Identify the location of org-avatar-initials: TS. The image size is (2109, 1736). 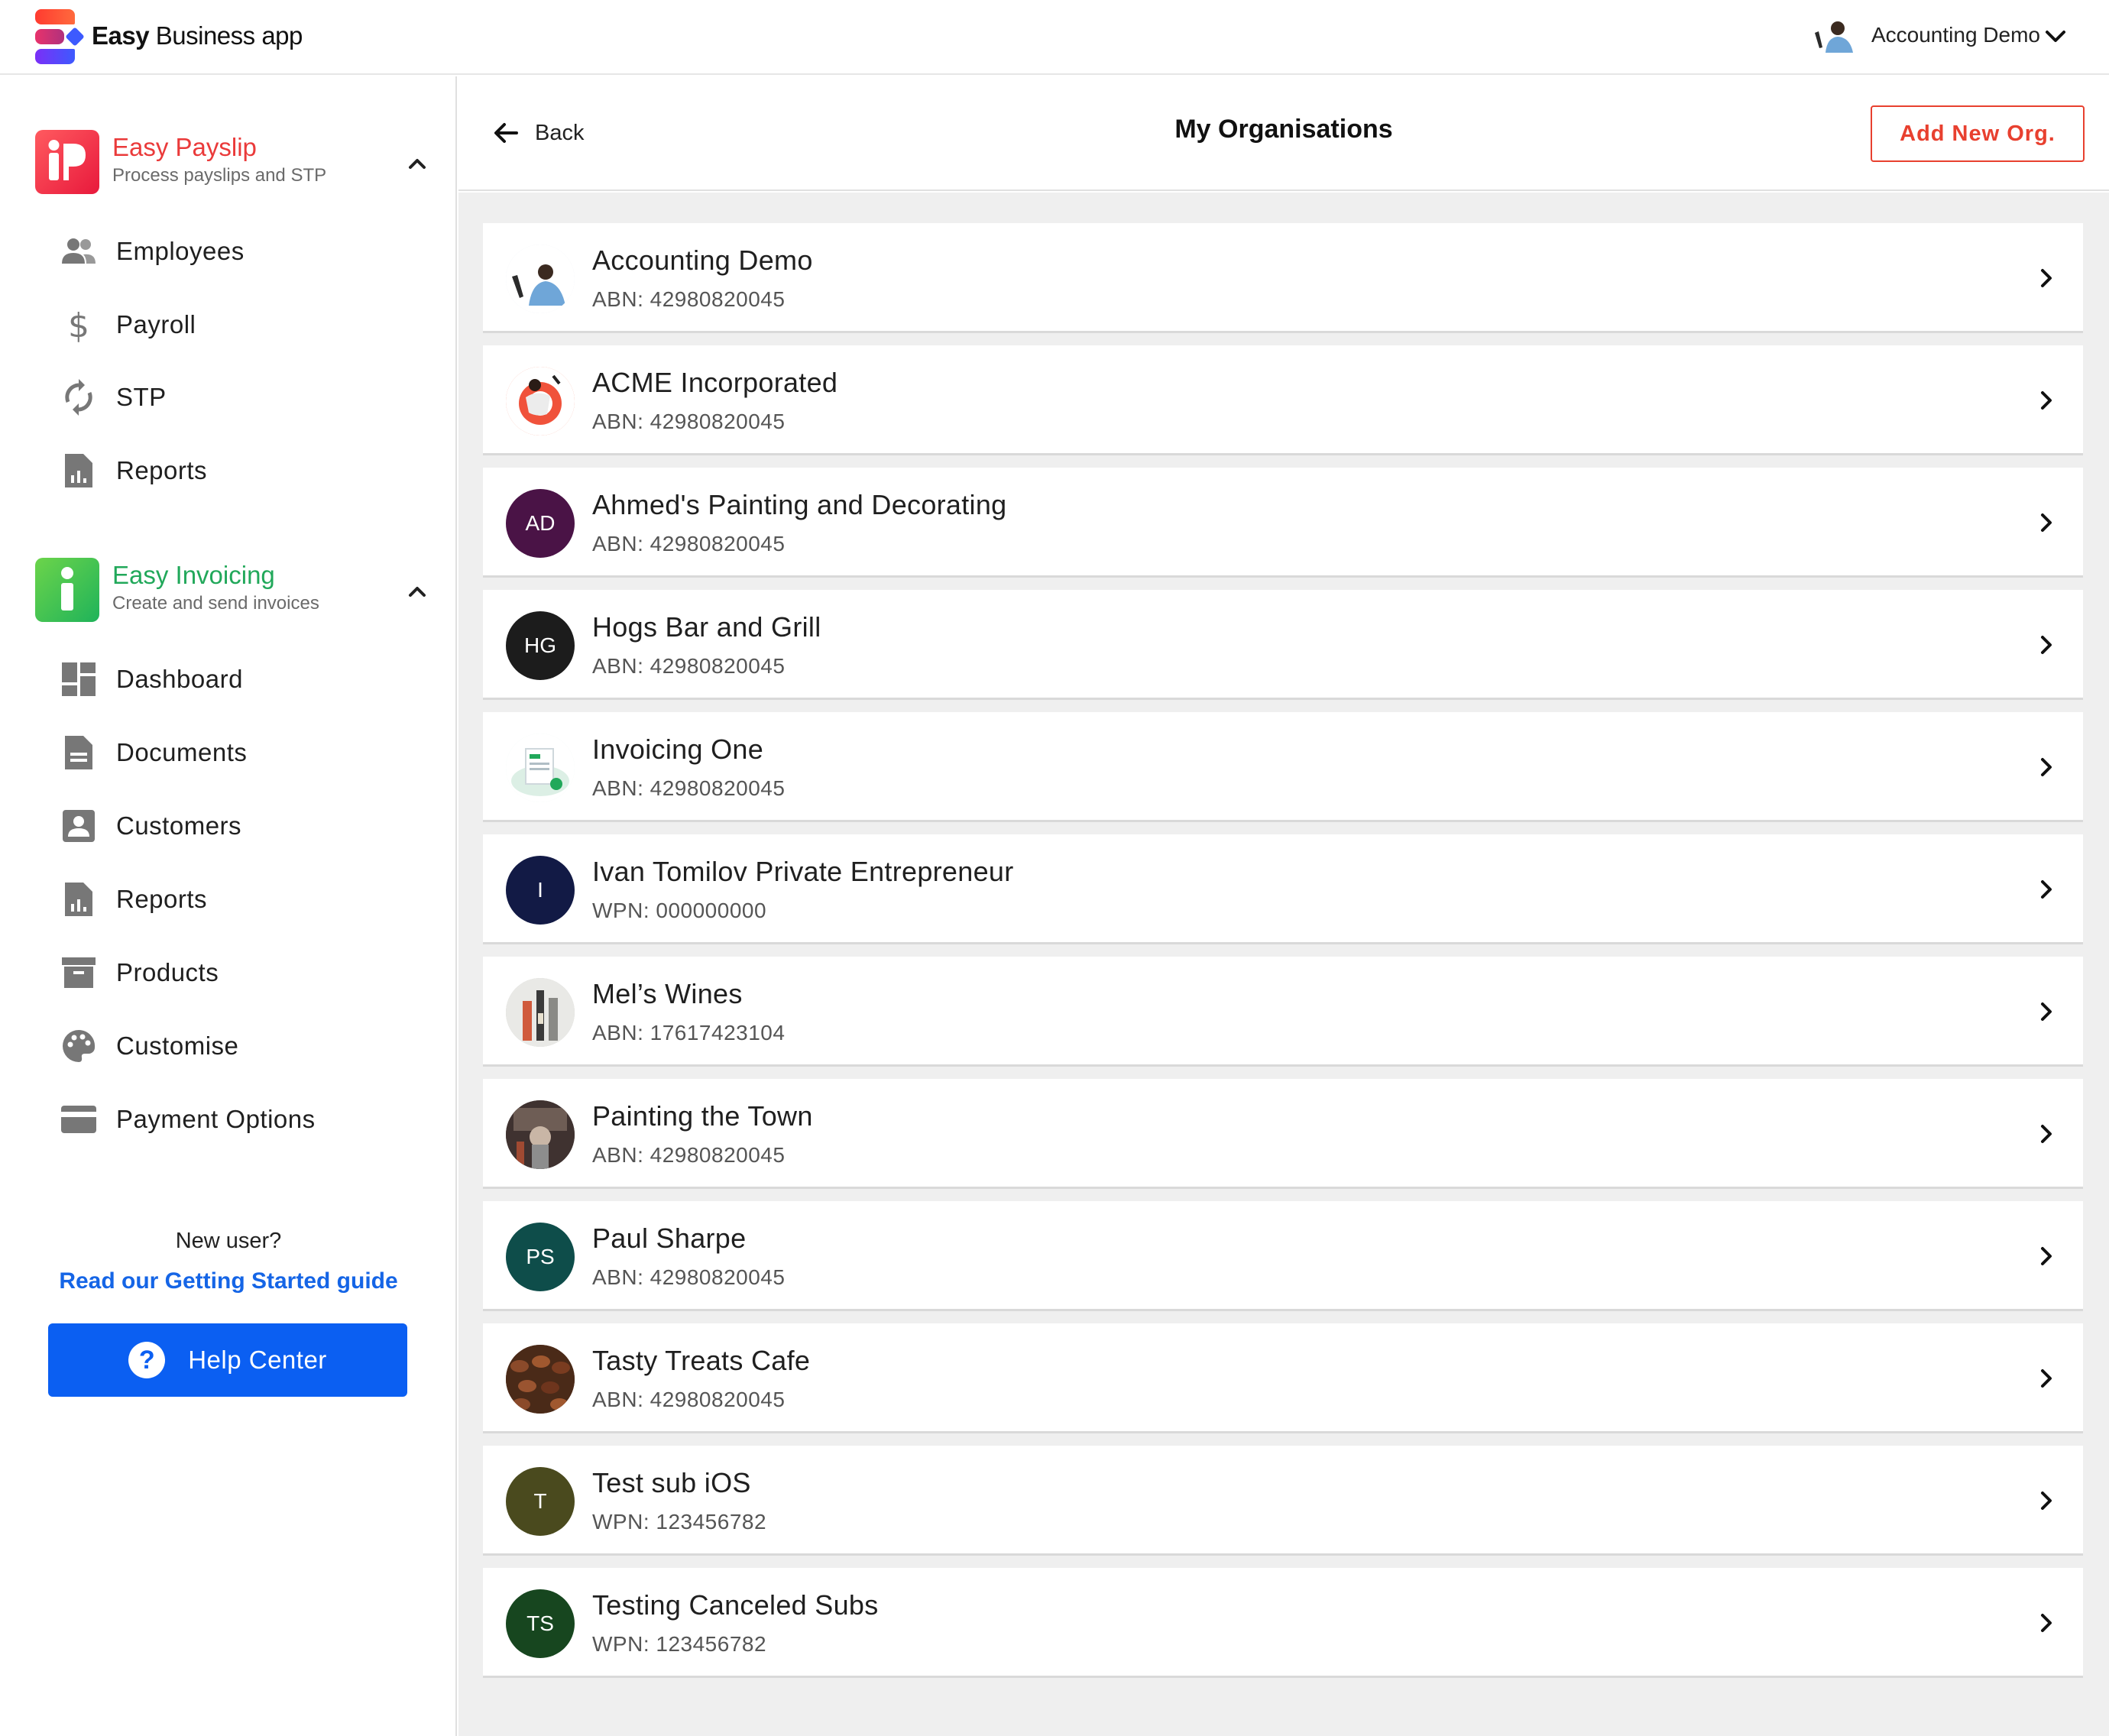
(540, 1623).